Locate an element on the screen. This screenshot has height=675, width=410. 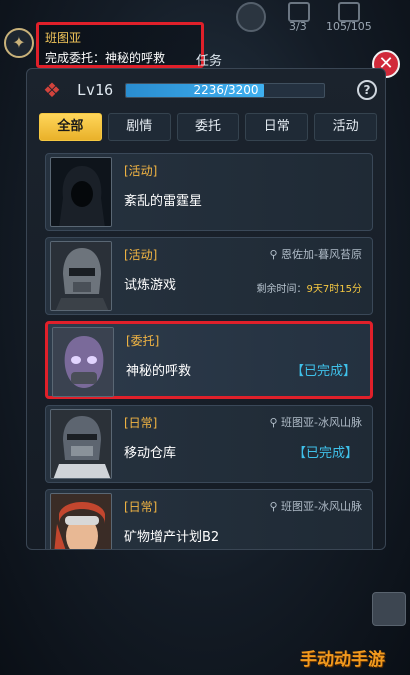
level-row: ❖ Lv16 2236/3200 ? is located at coordinates (210, 90).